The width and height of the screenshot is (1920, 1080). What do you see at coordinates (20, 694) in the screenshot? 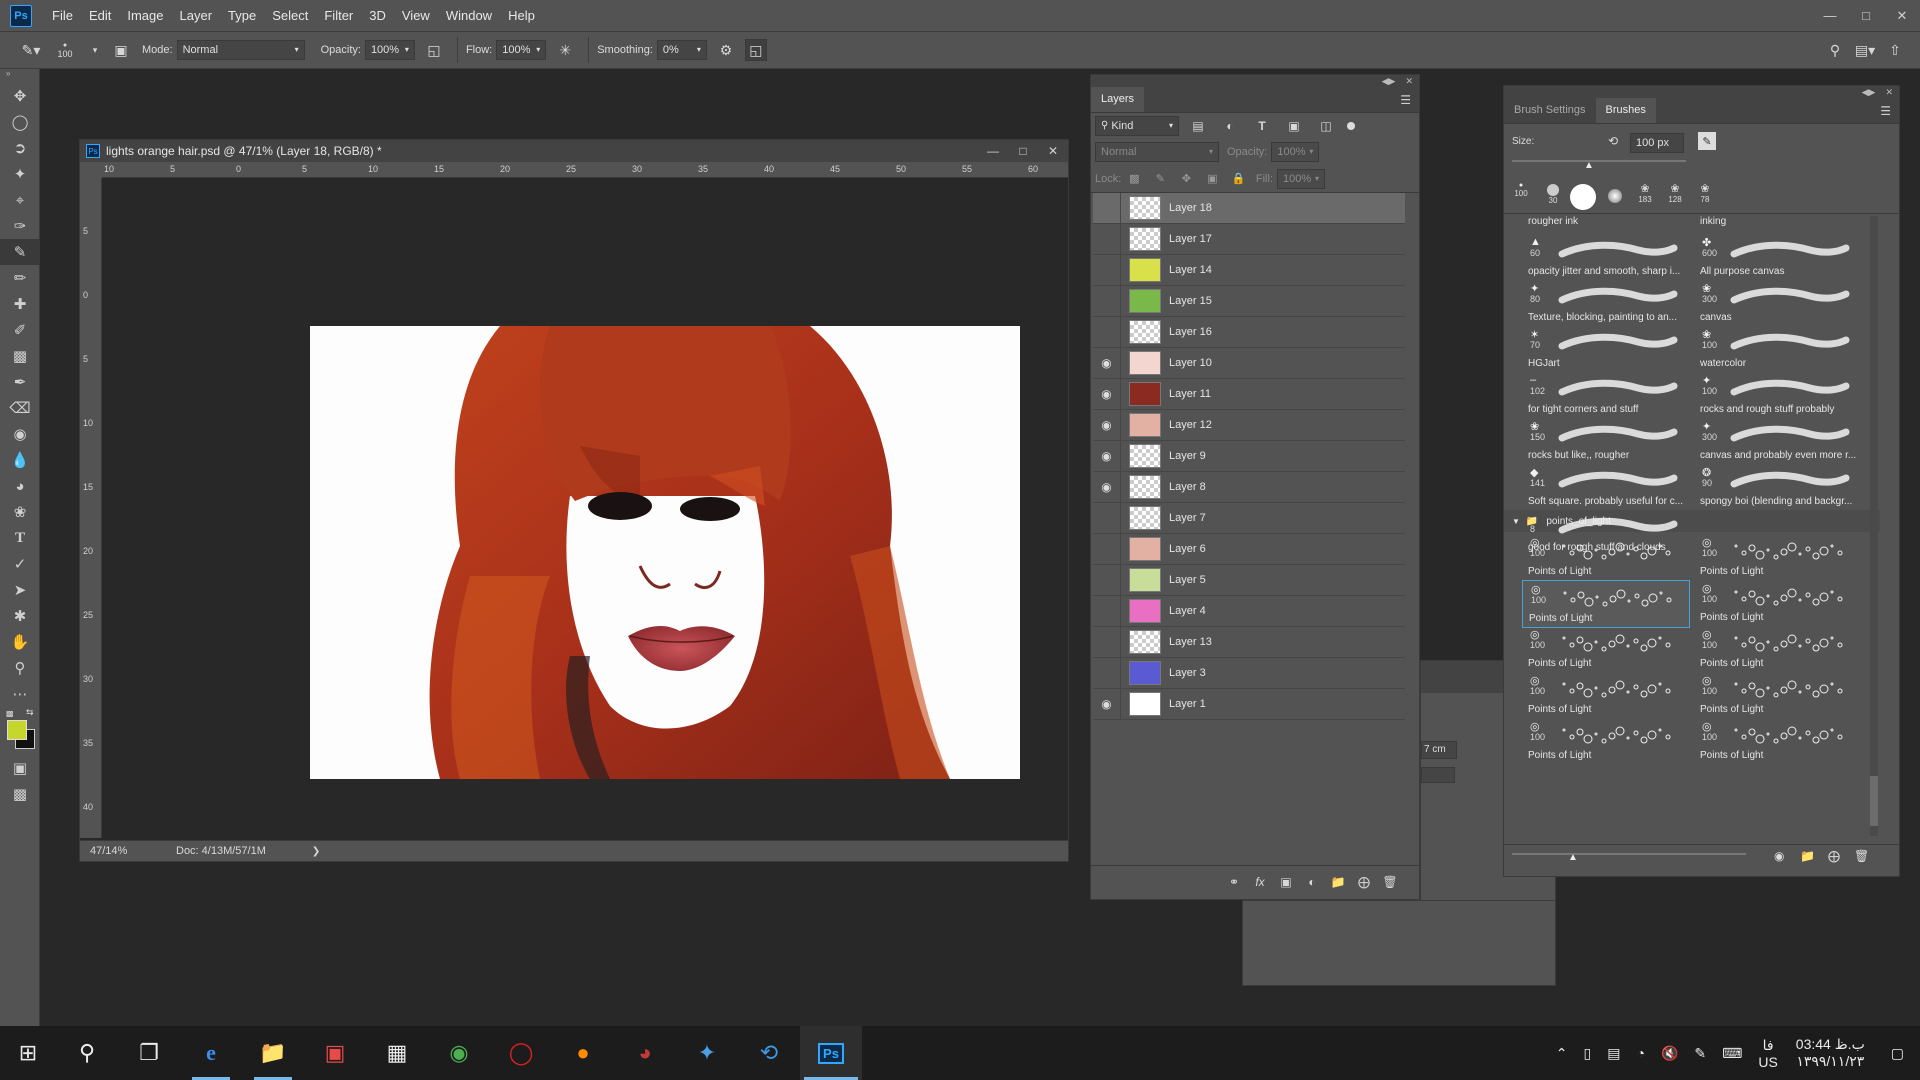
I see `more-tools-icon: ⋯` at bounding box center [20, 694].